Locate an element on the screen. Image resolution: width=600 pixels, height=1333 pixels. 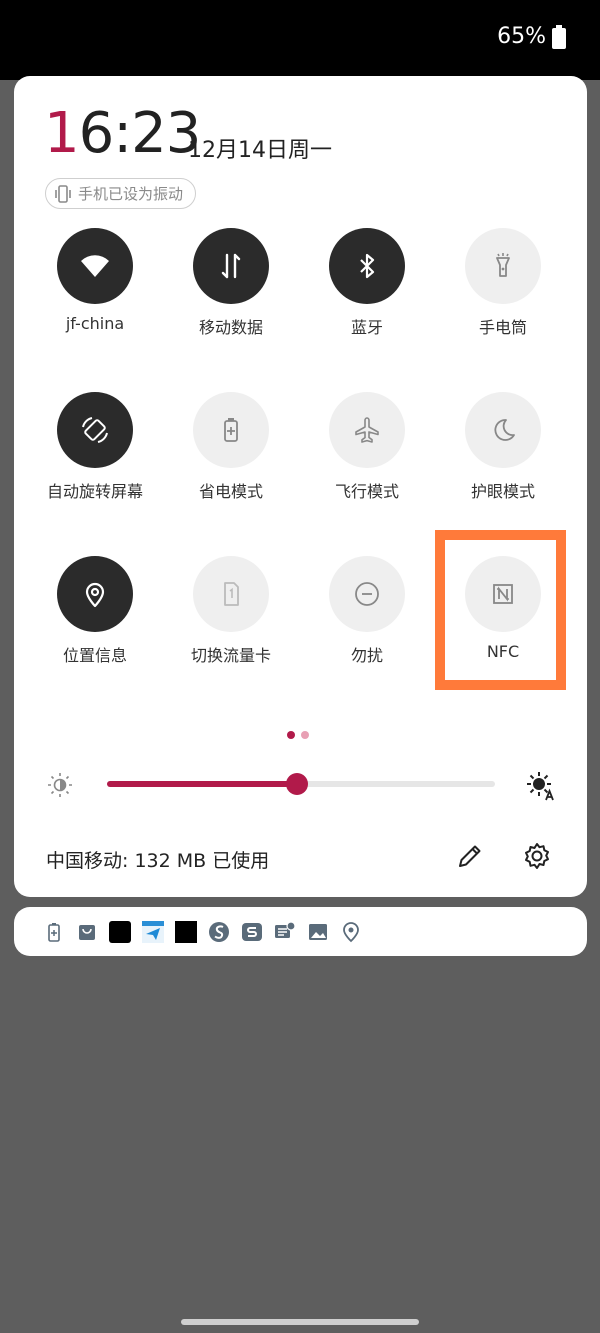
tile-label: 勿扰 is located at coordinates (366, 655).